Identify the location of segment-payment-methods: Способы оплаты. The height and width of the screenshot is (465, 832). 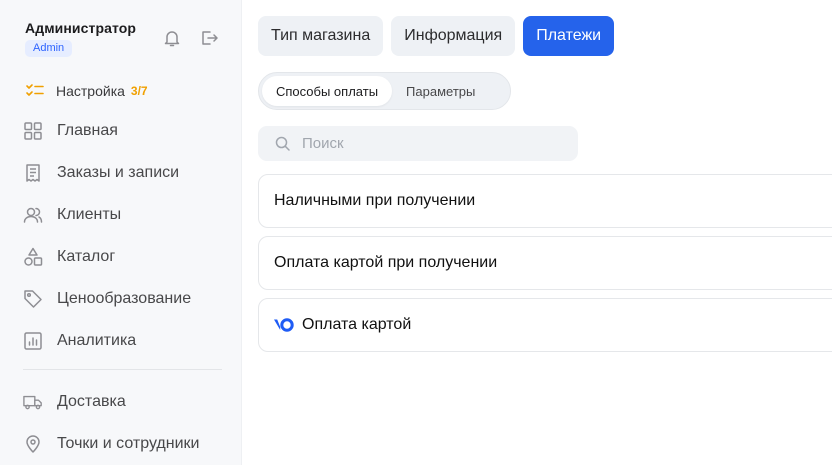
(327, 91).